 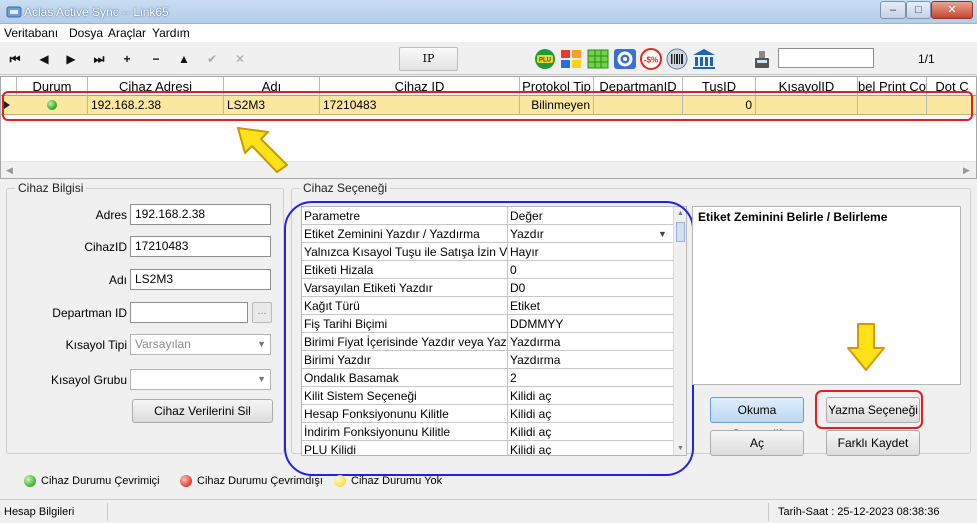 I want to click on shortcut-type-label: Kısayol Tipi, so click(x=96, y=345).